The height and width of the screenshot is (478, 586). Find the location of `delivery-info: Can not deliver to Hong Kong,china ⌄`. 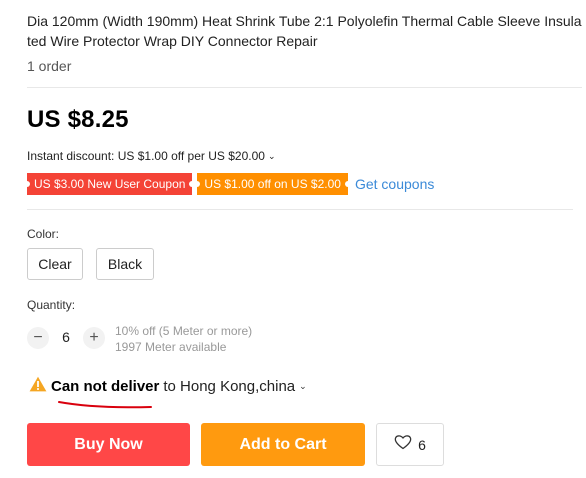

delivery-info: Can not deliver to Hong Kong,china ⌄ is located at coordinates (168, 386).